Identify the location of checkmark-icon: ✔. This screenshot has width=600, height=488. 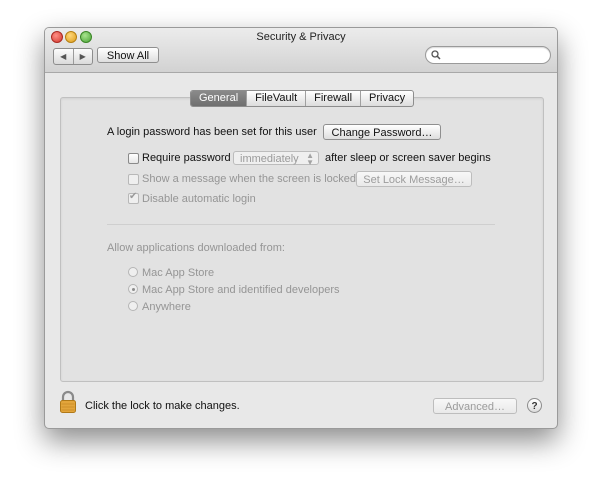
(133, 196).